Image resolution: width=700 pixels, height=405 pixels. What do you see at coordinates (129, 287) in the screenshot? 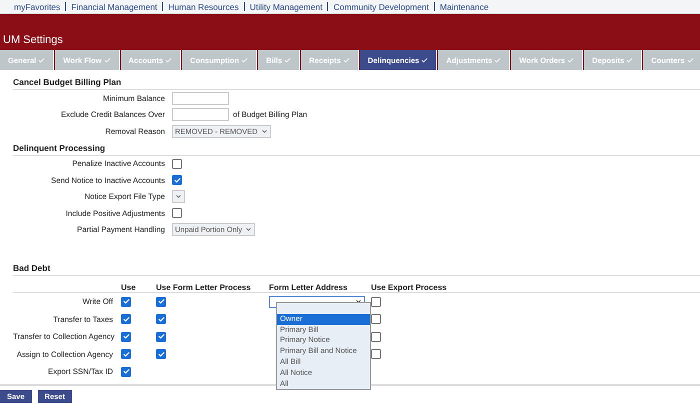
I see `column-header: Use` at bounding box center [129, 287].